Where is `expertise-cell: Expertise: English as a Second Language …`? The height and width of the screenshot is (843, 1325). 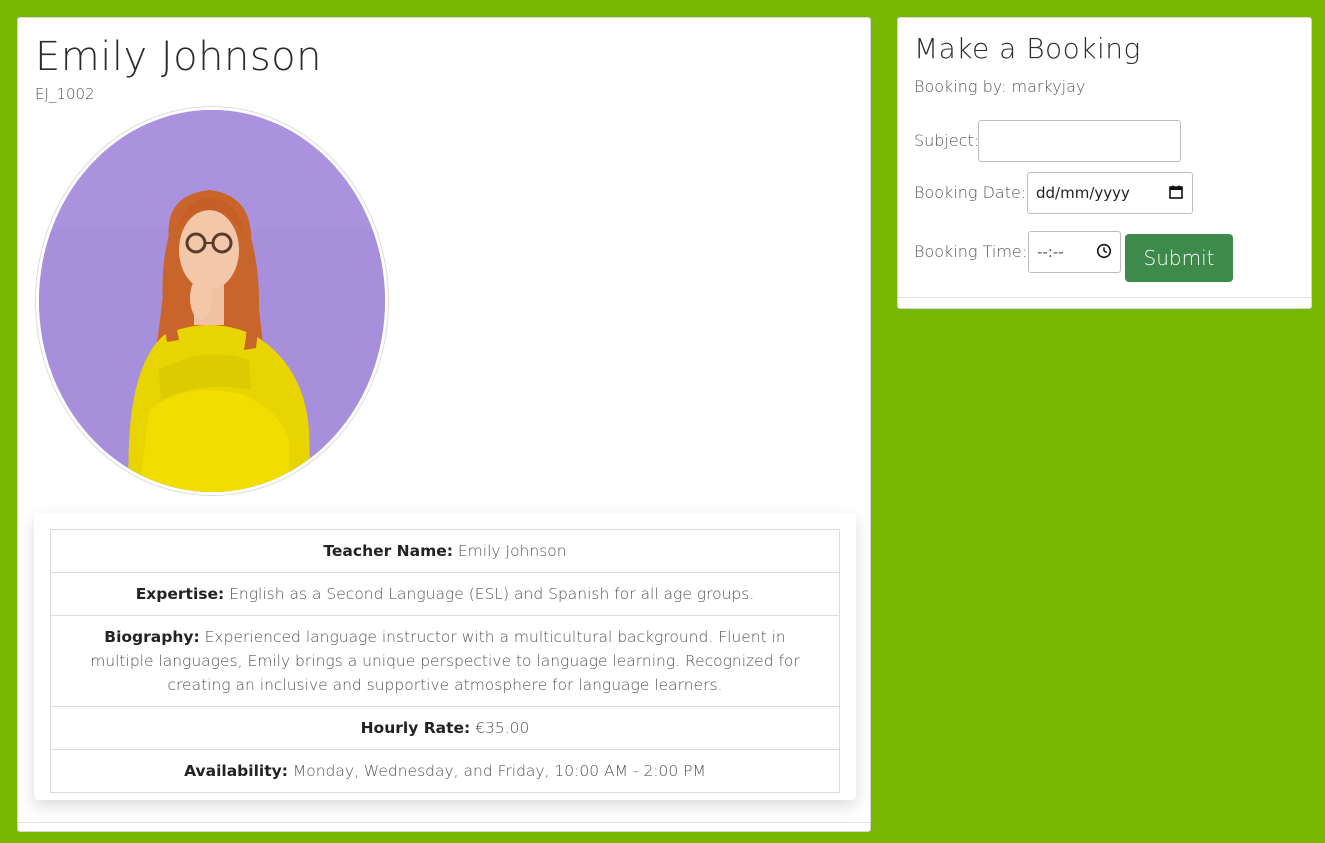
expertise-cell: Expertise: English as a Second Language … is located at coordinates (445, 594).